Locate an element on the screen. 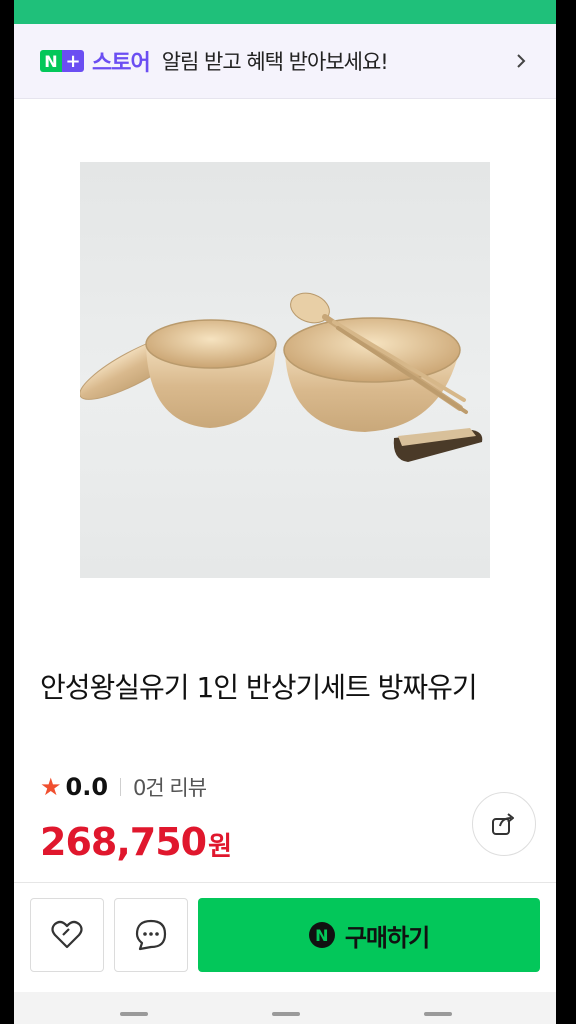  nplus-logo-n: N is located at coordinates (51, 61).